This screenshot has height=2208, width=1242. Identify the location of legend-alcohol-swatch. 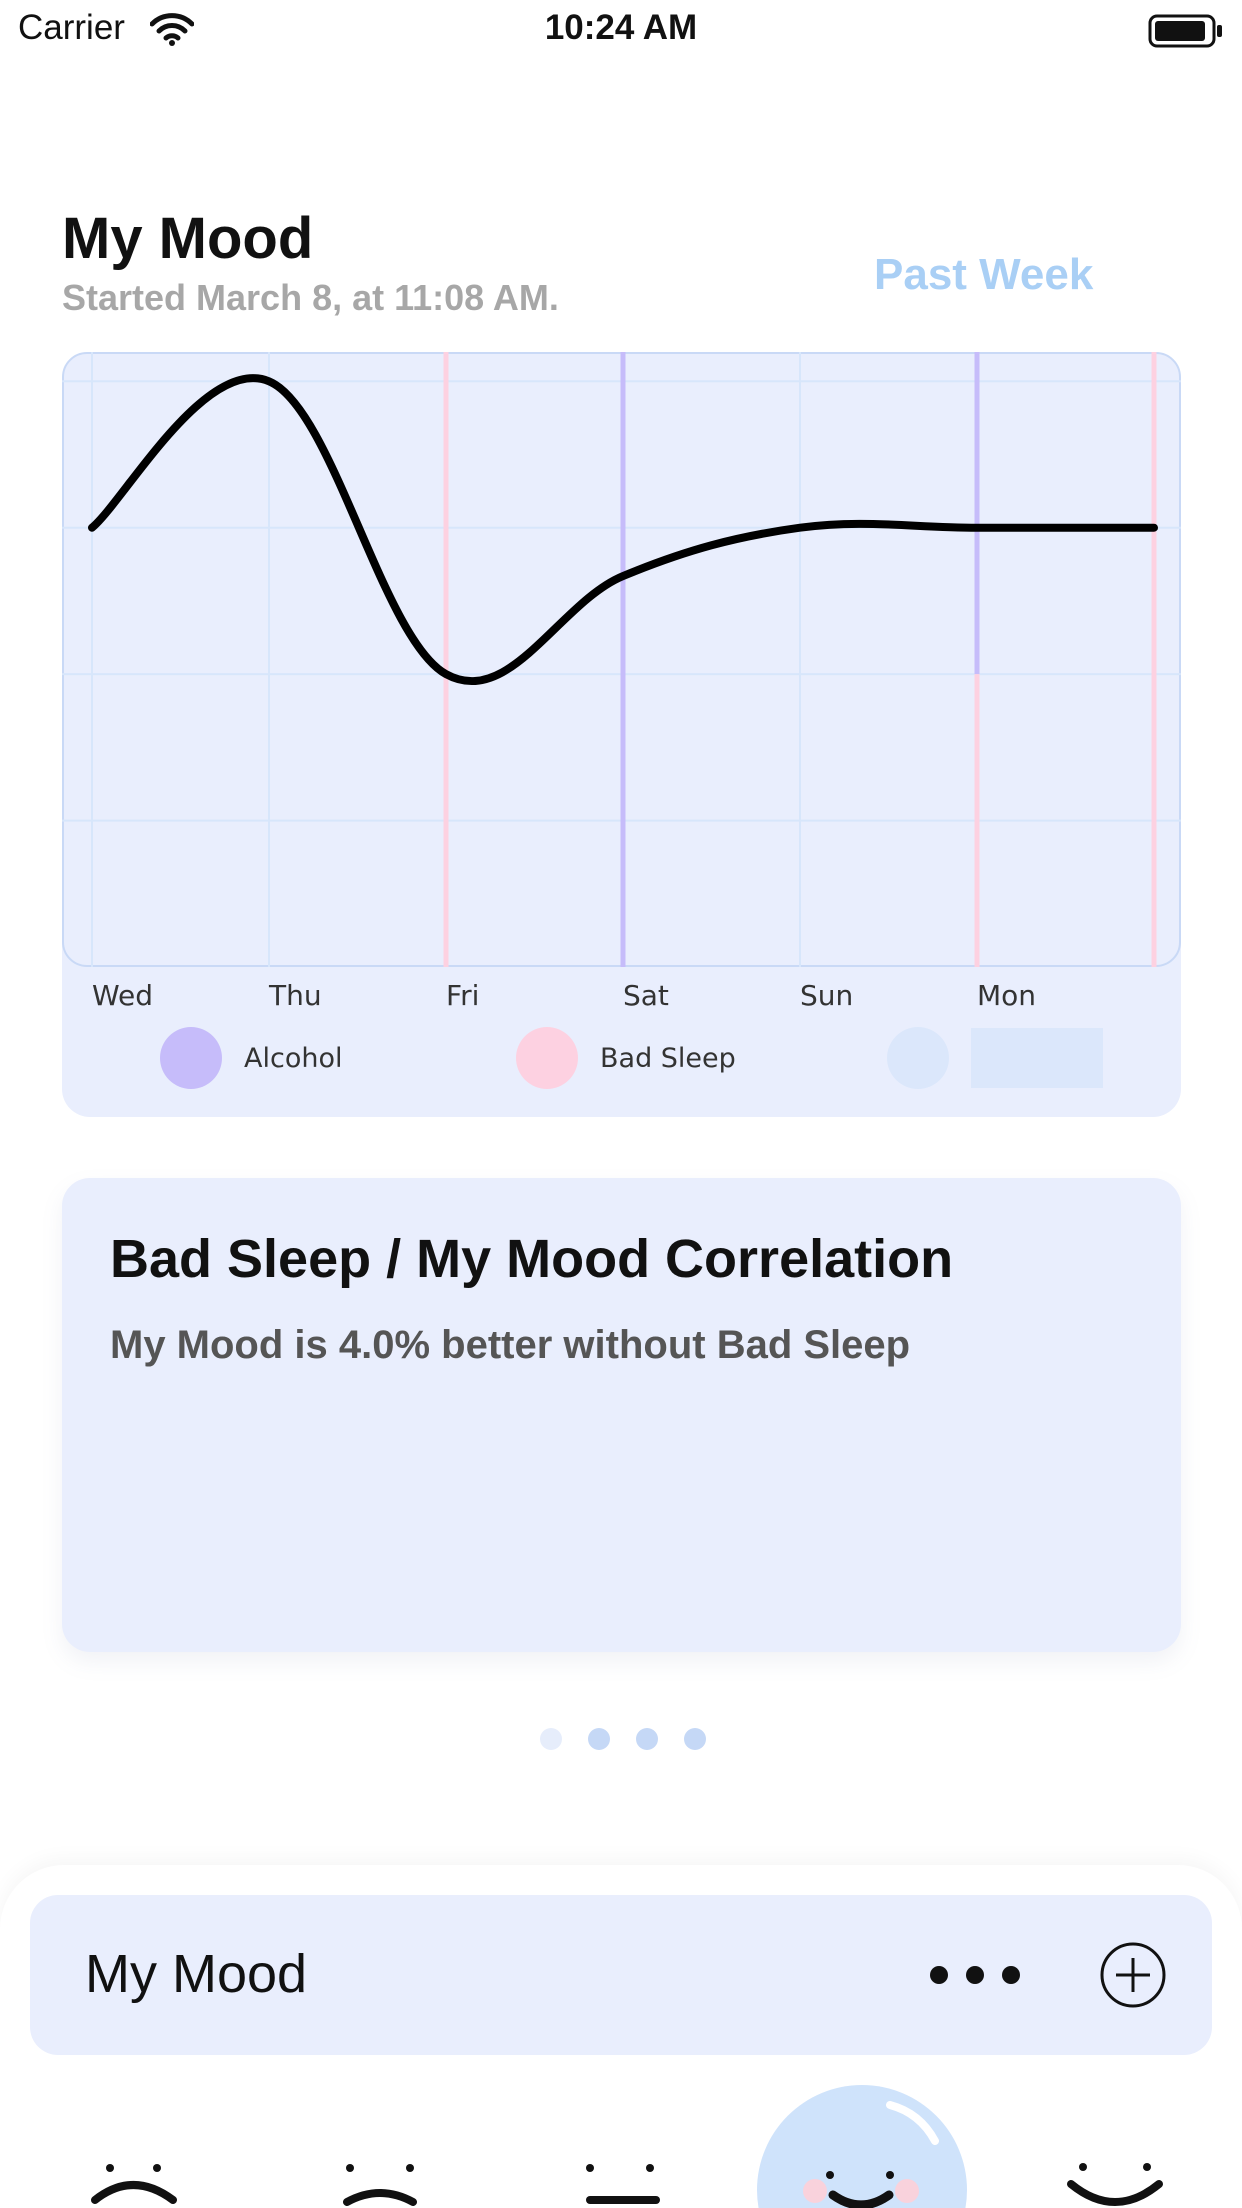
(191, 1058).